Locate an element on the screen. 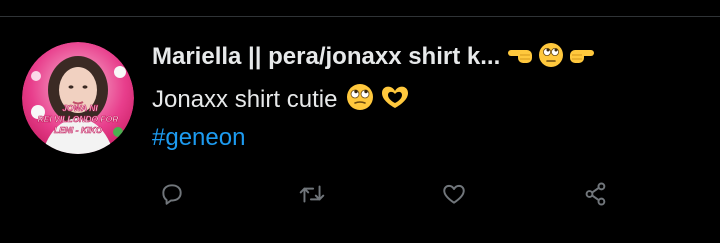 Image resolution: width=720 pixels, height=243 pixels. retweet-button is located at coordinates (312, 194).